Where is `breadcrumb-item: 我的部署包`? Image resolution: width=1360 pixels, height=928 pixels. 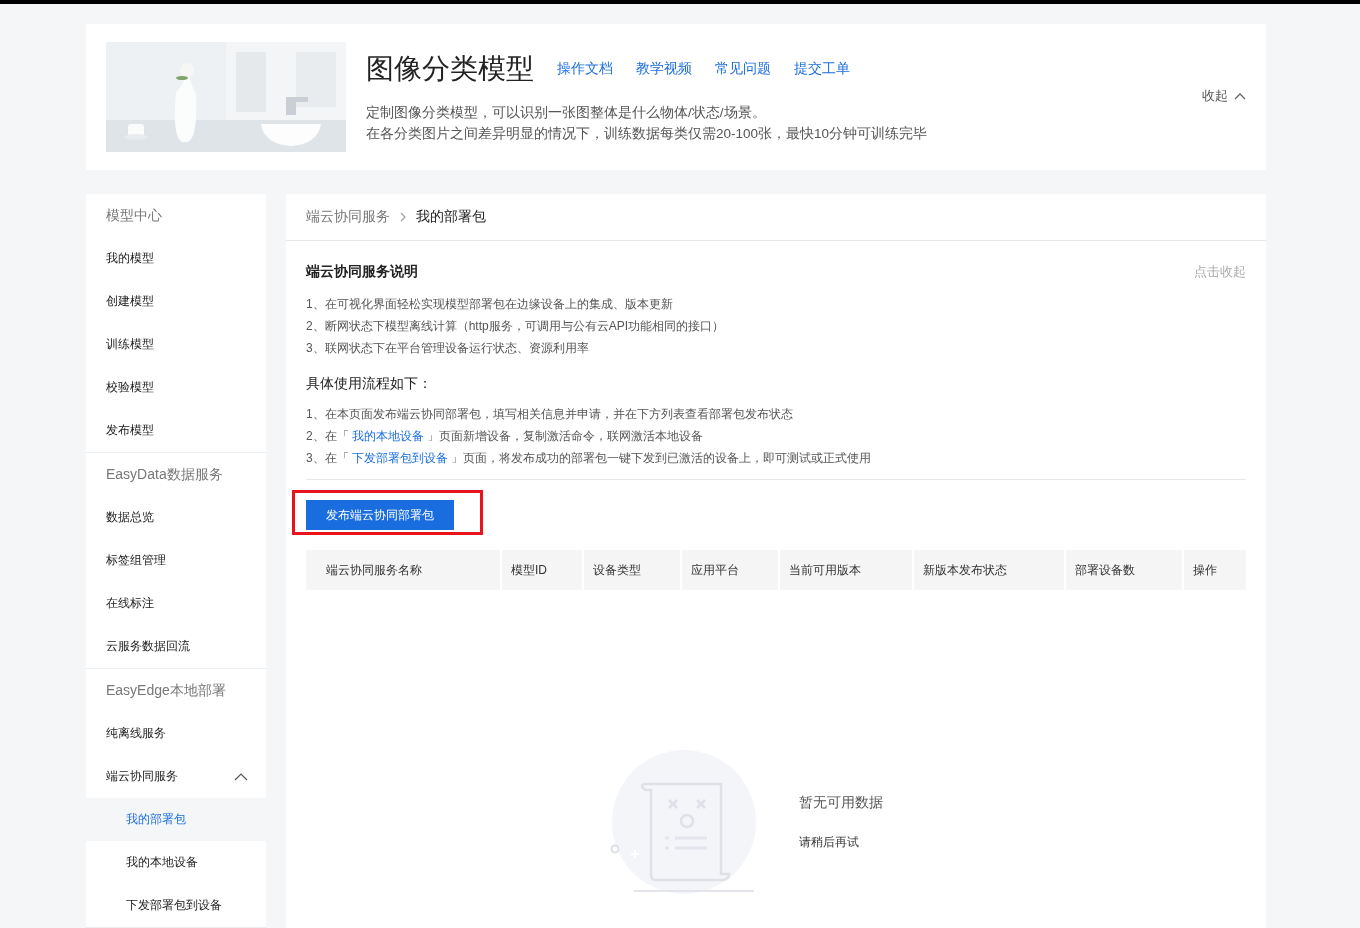 breadcrumb-item: 我的部署包 is located at coordinates (451, 217).